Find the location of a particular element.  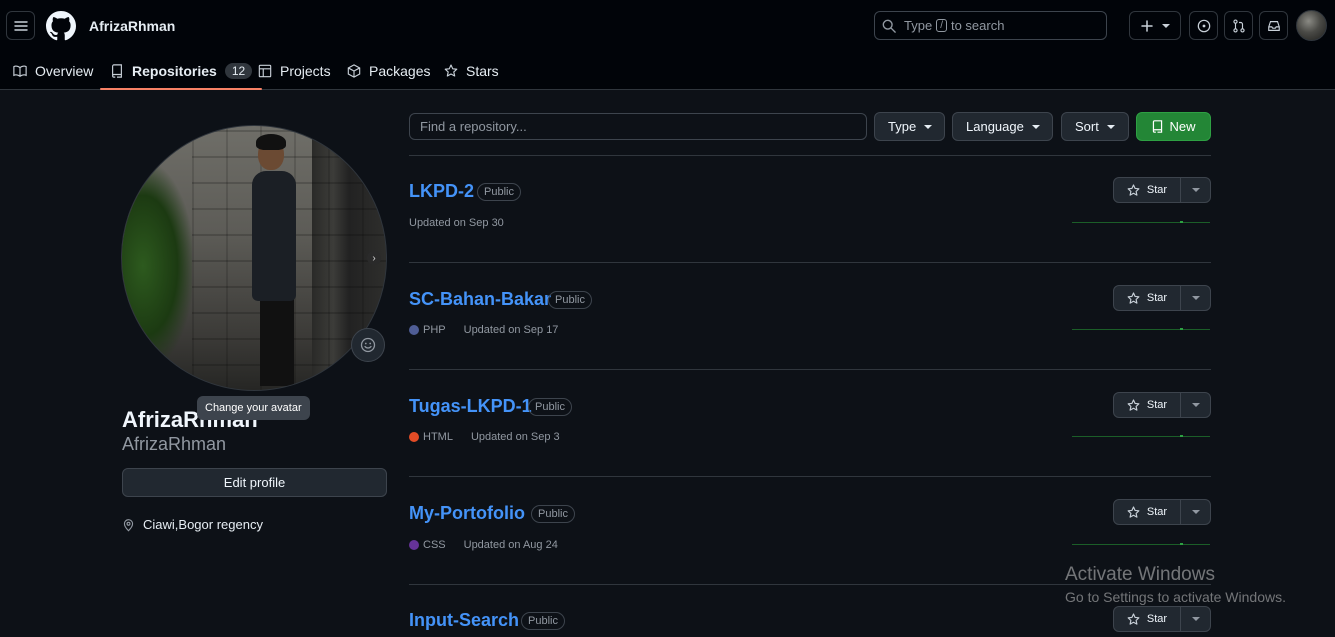

new-repository-button: New is located at coordinates (1173, 126).